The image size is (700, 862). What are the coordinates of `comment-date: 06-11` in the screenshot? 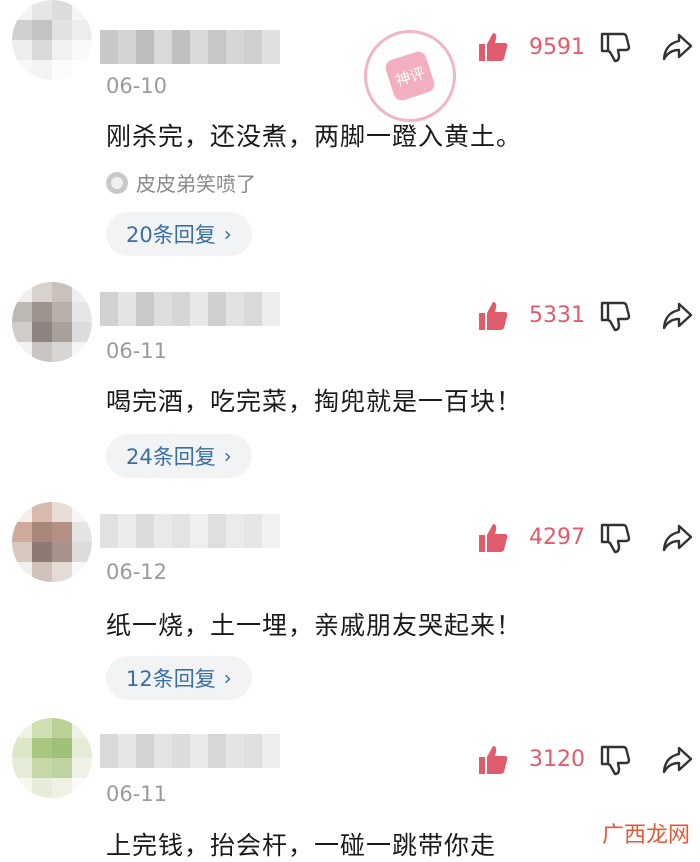 It's located at (137, 351).